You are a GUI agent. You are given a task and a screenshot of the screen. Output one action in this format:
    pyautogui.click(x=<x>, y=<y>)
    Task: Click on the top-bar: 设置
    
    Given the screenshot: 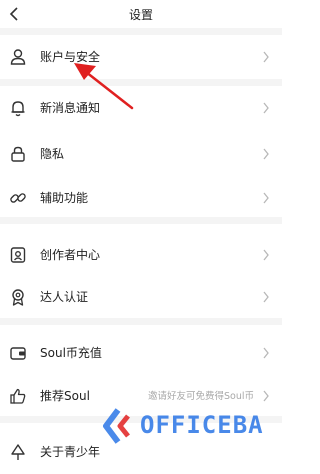 What is the action you would take?
    pyautogui.click(x=141, y=14)
    